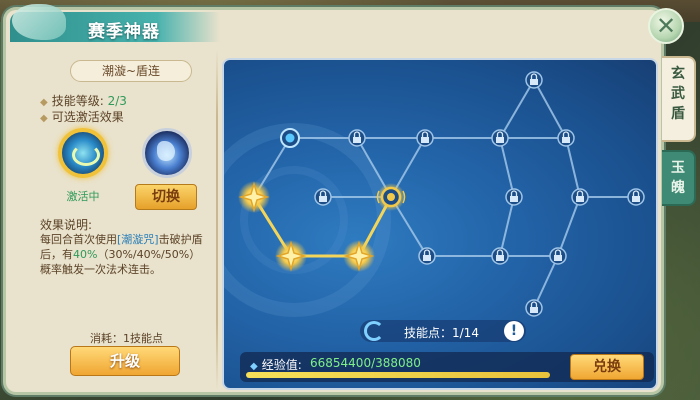 The height and width of the screenshot is (400, 700). I want to click on experience-label: ◆ 经验值:, so click(276, 364).